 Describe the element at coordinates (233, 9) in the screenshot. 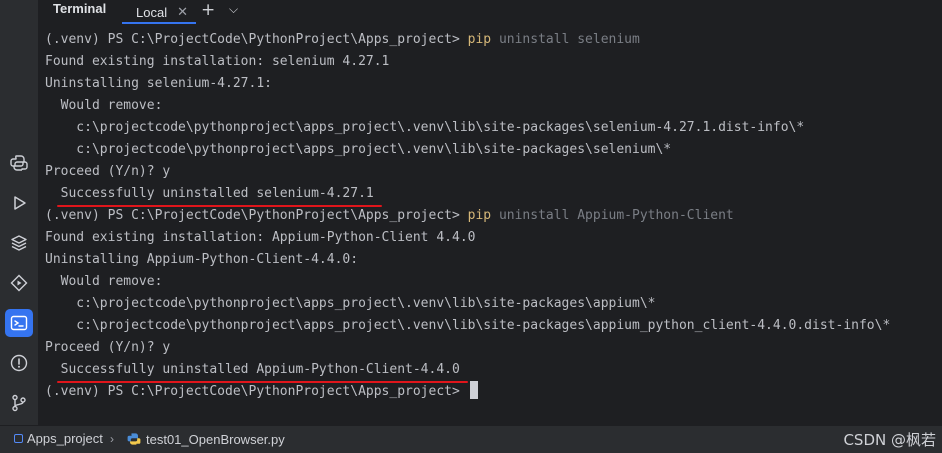

I see `chevron-down-icon: ⌵` at that location.